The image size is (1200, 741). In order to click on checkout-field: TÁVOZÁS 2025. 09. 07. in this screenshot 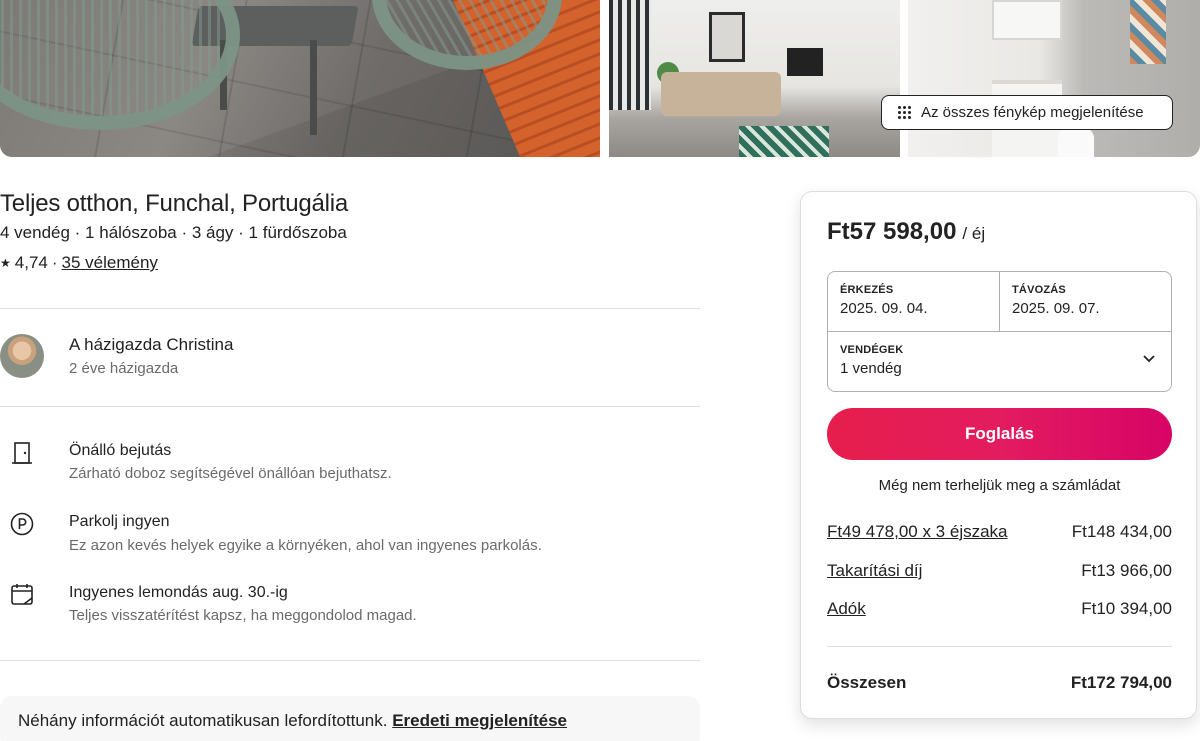, I will do `click(1085, 302)`.